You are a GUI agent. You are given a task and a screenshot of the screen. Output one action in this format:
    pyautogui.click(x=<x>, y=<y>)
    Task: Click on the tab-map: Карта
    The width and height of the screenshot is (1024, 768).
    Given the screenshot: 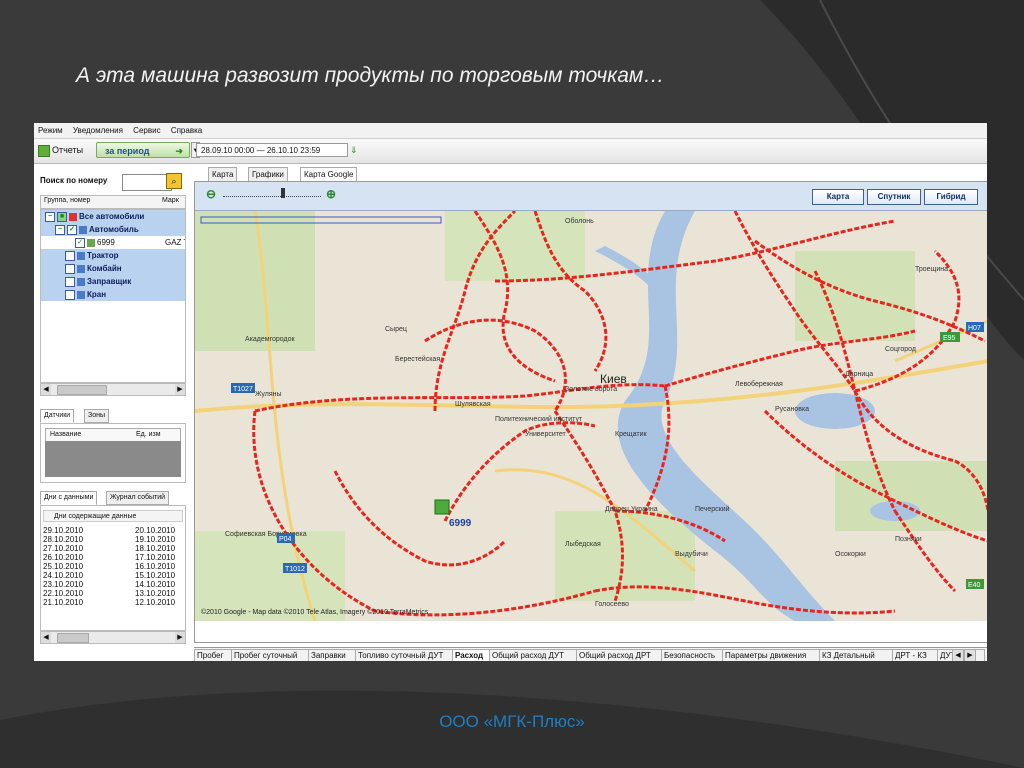 What is the action you would take?
    pyautogui.click(x=223, y=174)
    